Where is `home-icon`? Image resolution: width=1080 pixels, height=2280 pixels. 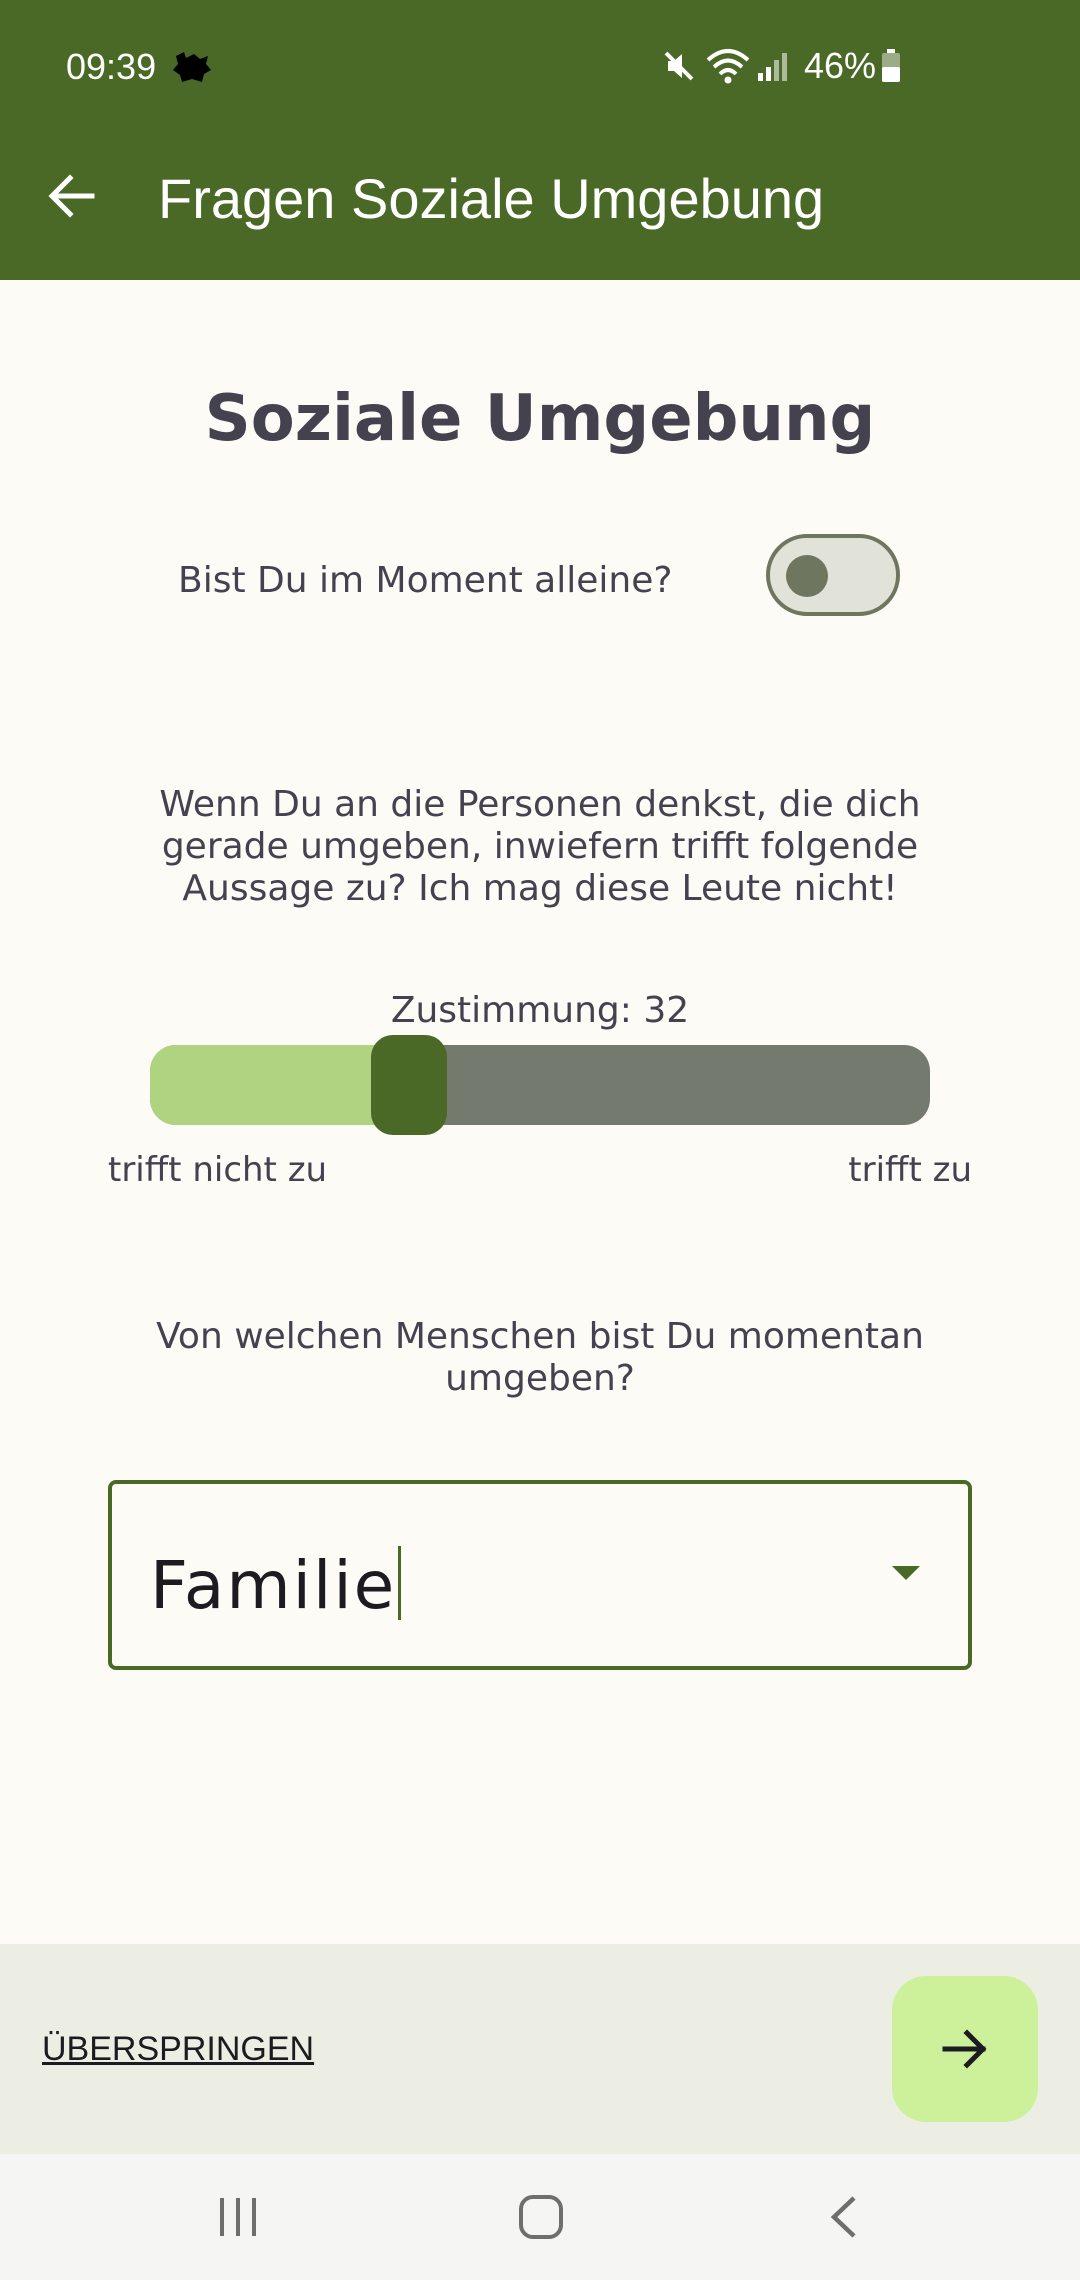 home-icon is located at coordinates (541, 2217).